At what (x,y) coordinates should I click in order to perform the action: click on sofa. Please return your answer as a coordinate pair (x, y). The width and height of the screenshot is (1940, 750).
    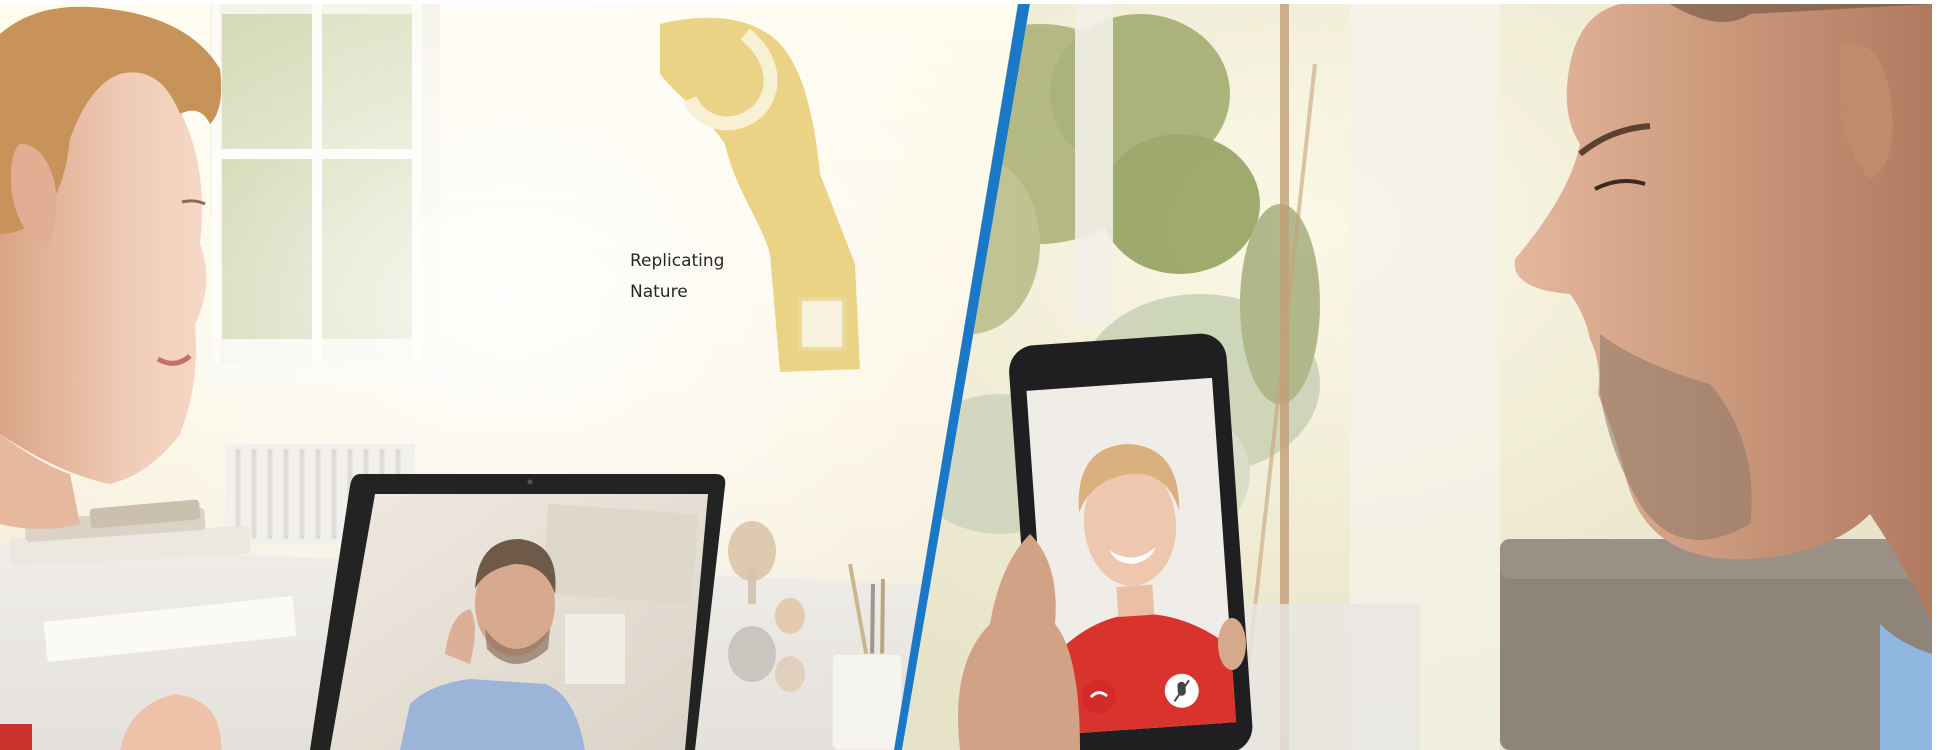
    Looking at the image, I should click on (1716, 644).